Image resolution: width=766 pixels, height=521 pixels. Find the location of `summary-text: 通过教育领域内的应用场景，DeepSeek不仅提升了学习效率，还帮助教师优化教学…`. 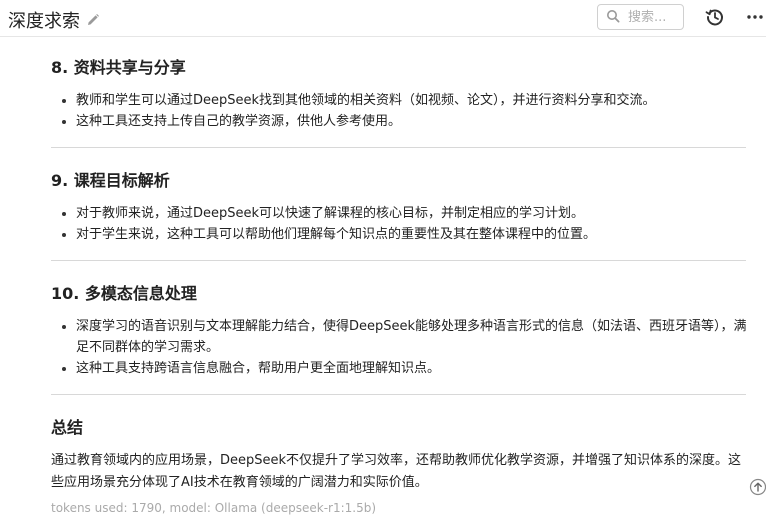

summary-text: 通过教育领域内的应用场景，DeepSeek不仅提升了学习效率，还帮助教师优化教学… is located at coordinates (396, 471).